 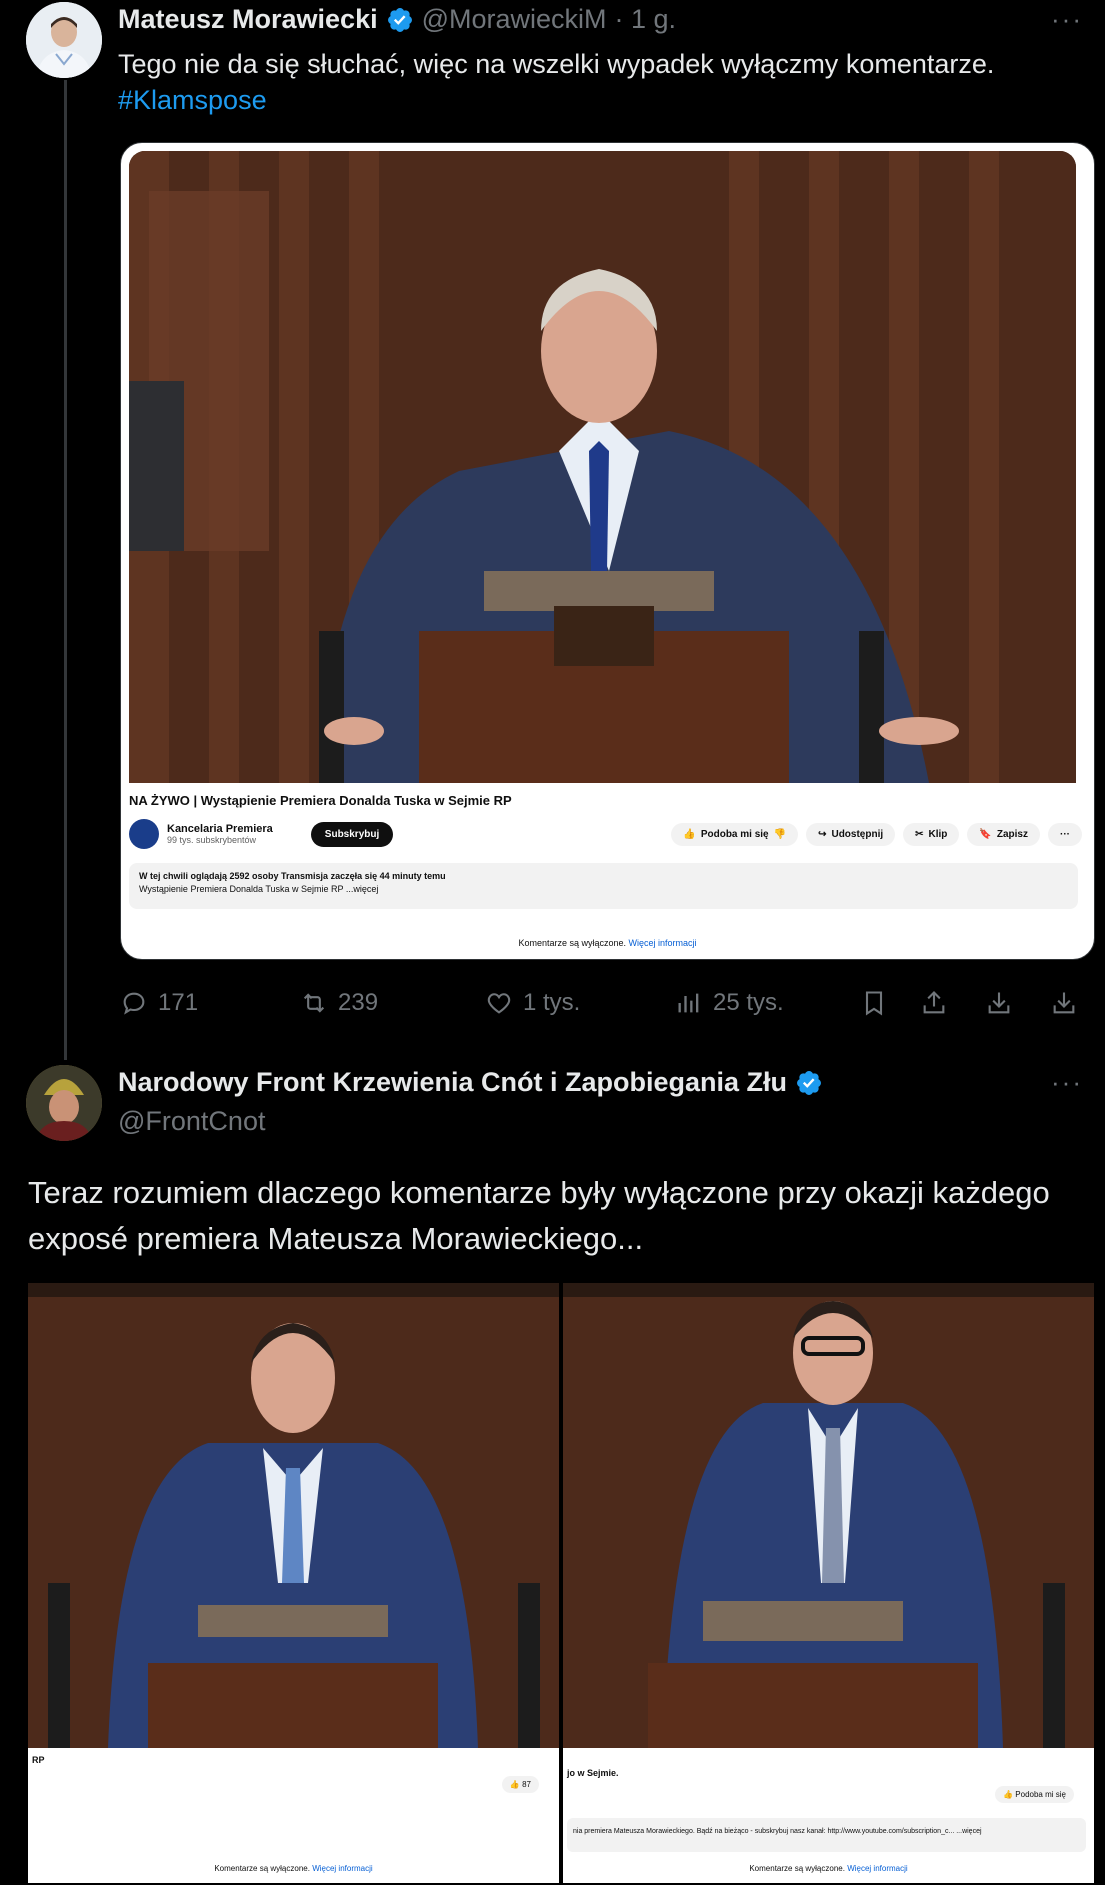 I want to click on views-button: 25 tys., so click(x=767, y=1003).